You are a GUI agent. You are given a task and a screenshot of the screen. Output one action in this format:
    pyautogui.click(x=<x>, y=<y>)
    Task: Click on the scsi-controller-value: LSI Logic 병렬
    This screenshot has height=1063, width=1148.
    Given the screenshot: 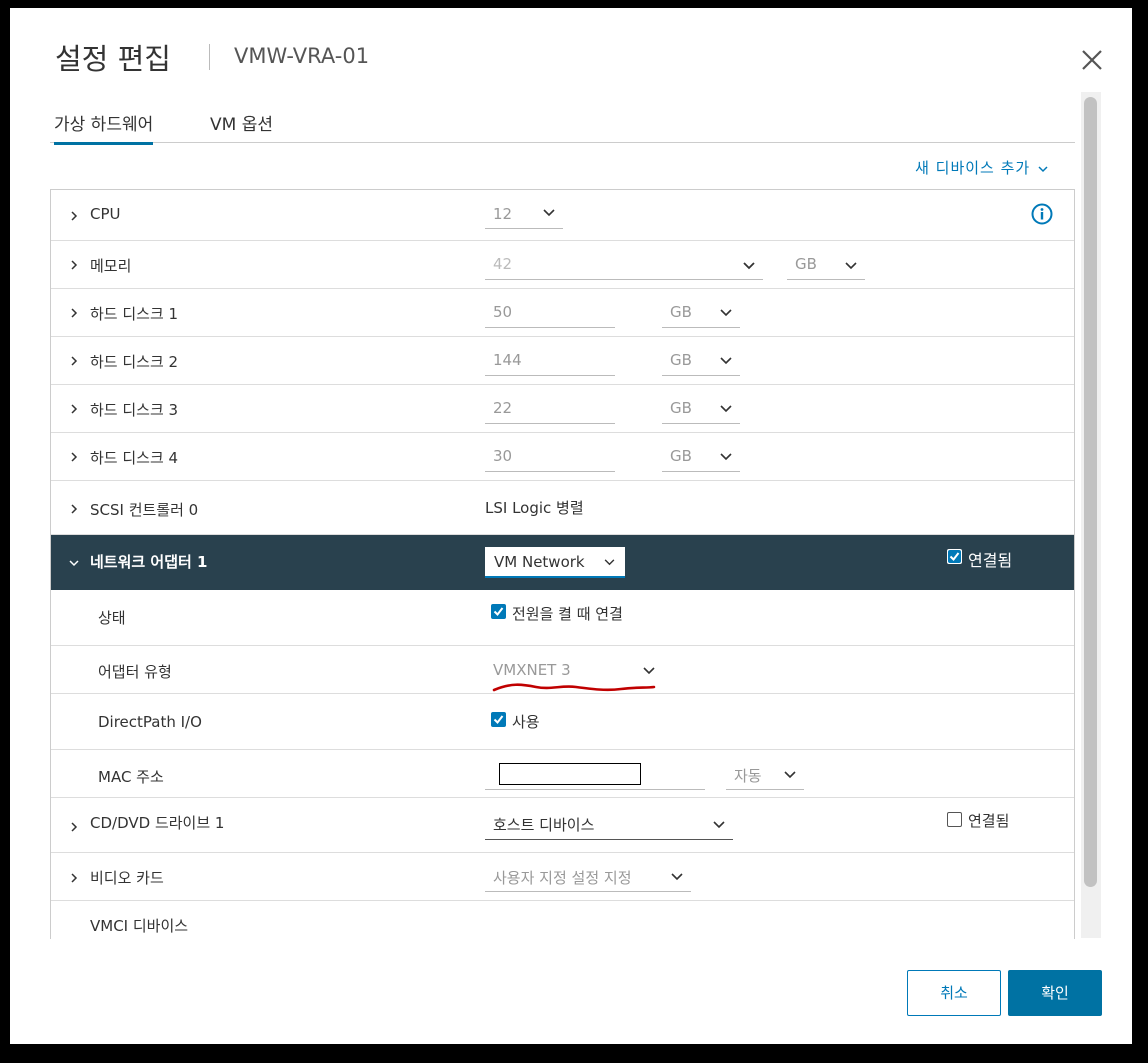 What is the action you would take?
    pyautogui.click(x=534, y=508)
    